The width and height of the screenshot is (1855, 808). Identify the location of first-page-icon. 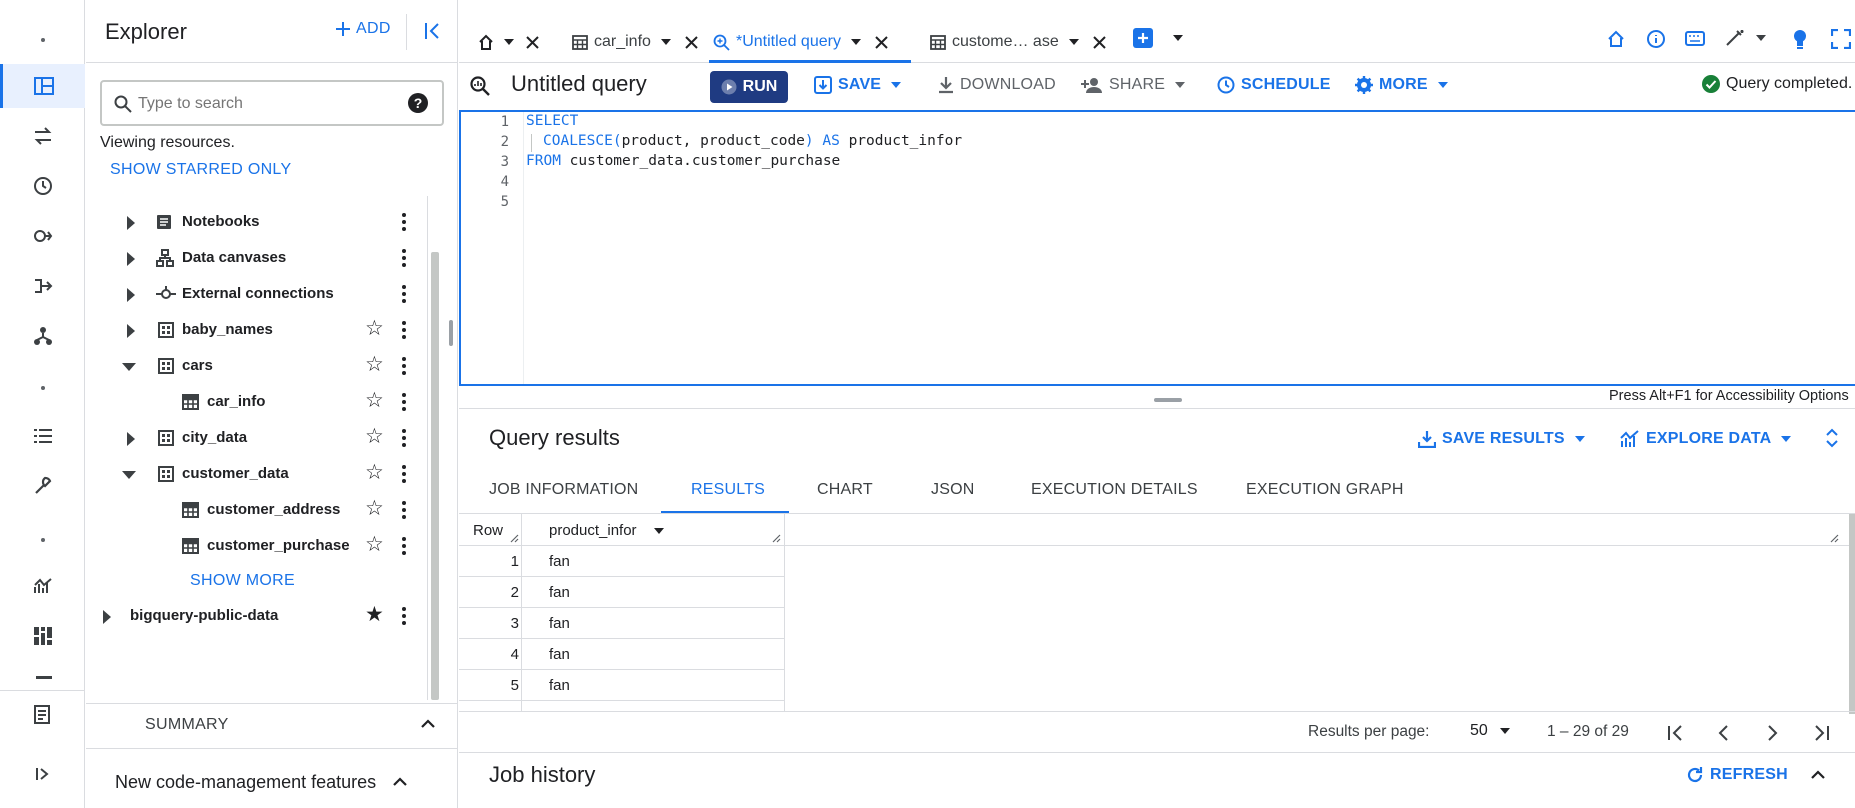
(1675, 733).